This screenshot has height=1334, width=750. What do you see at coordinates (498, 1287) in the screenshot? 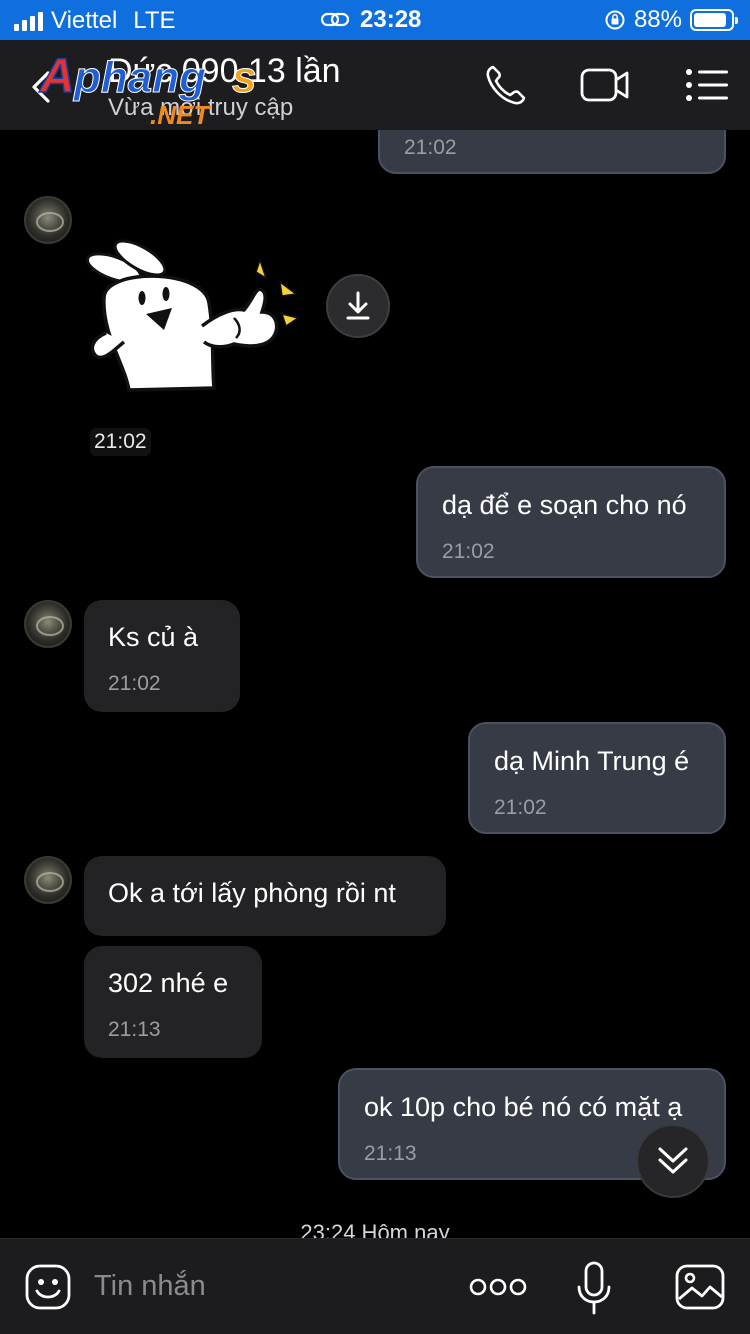
I see `more-icon` at bounding box center [498, 1287].